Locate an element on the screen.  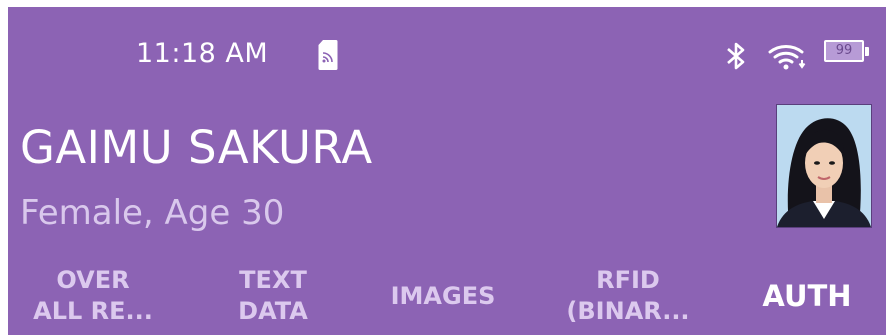
wifi-icon is located at coordinates (787, 57).